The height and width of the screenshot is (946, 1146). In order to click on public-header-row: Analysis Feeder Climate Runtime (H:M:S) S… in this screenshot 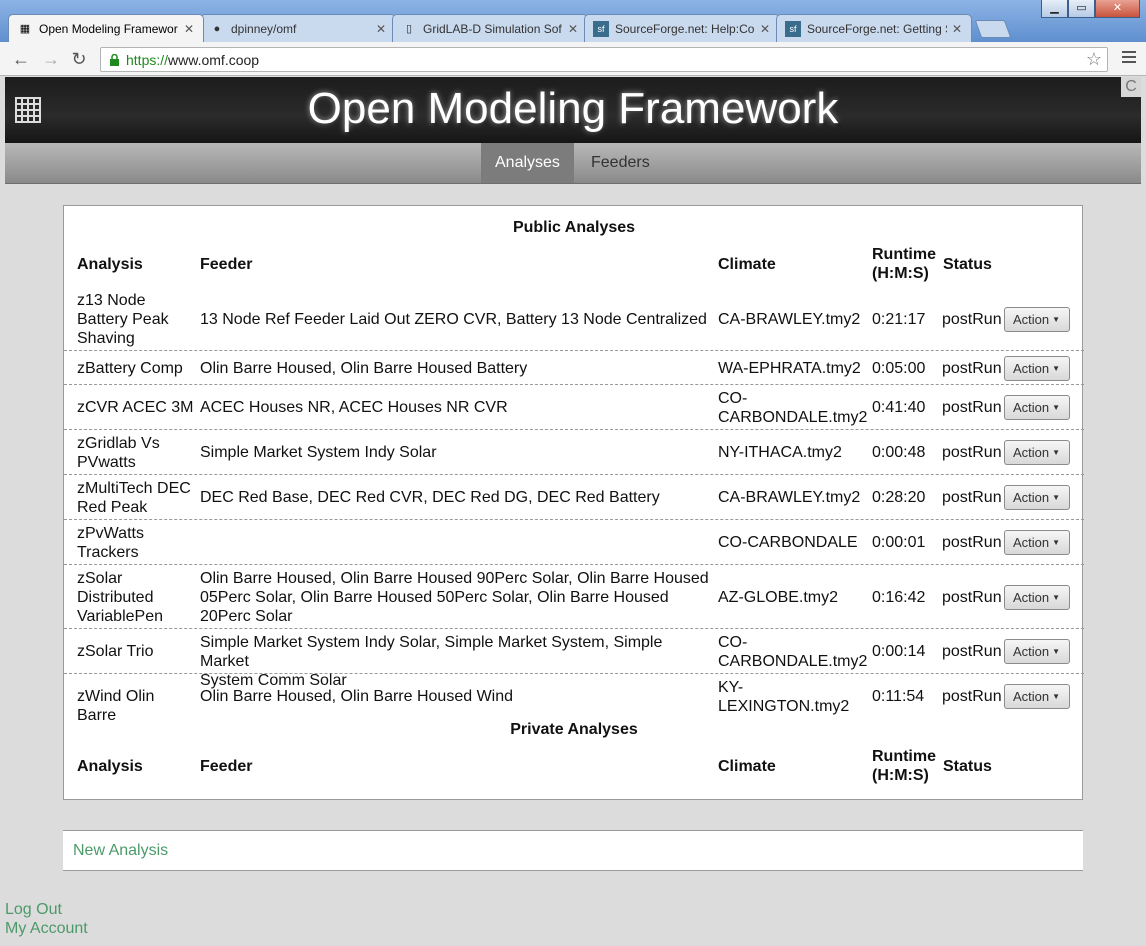, I will do `click(574, 264)`.